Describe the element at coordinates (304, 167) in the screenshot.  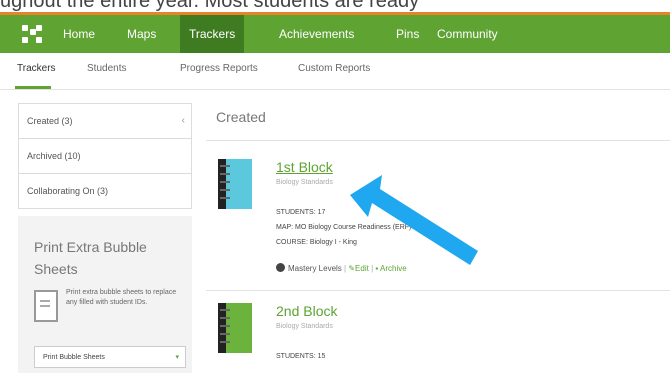
I see `tracker-title-link: 1st Block` at that location.